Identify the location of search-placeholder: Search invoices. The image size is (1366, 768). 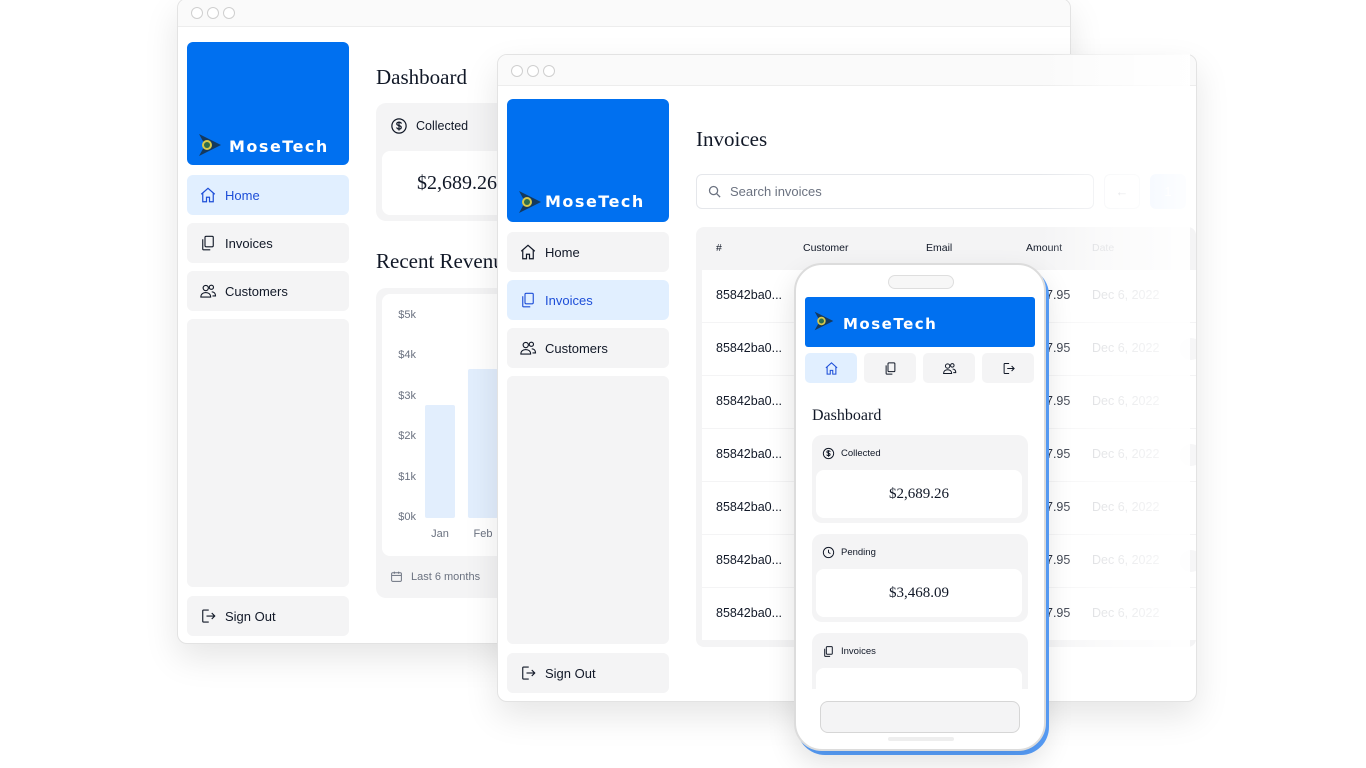
(776, 191).